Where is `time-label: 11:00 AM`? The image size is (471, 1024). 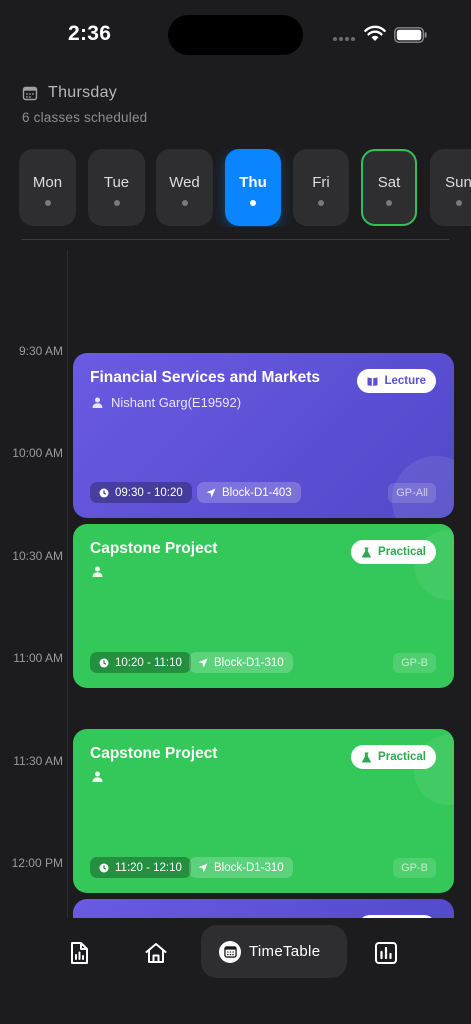
time-label: 11:00 AM is located at coordinates (38, 658).